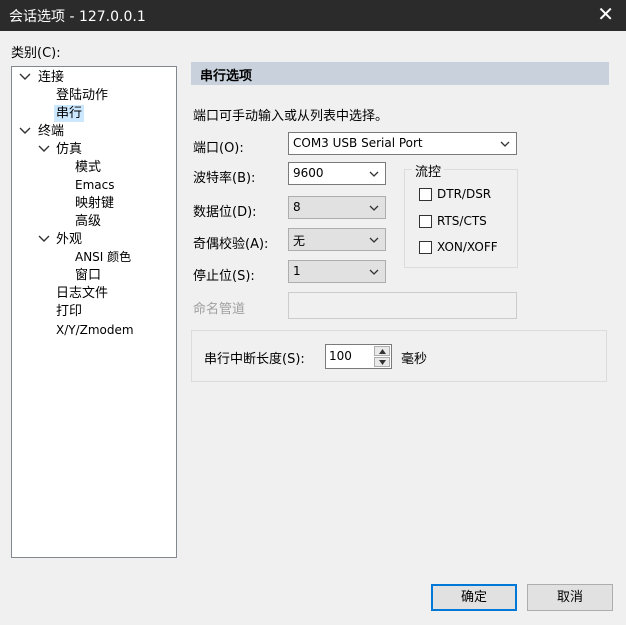 The image size is (626, 625). Describe the element at coordinates (297, 207) in the screenshot. I see `data-bits-value: 8` at that location.